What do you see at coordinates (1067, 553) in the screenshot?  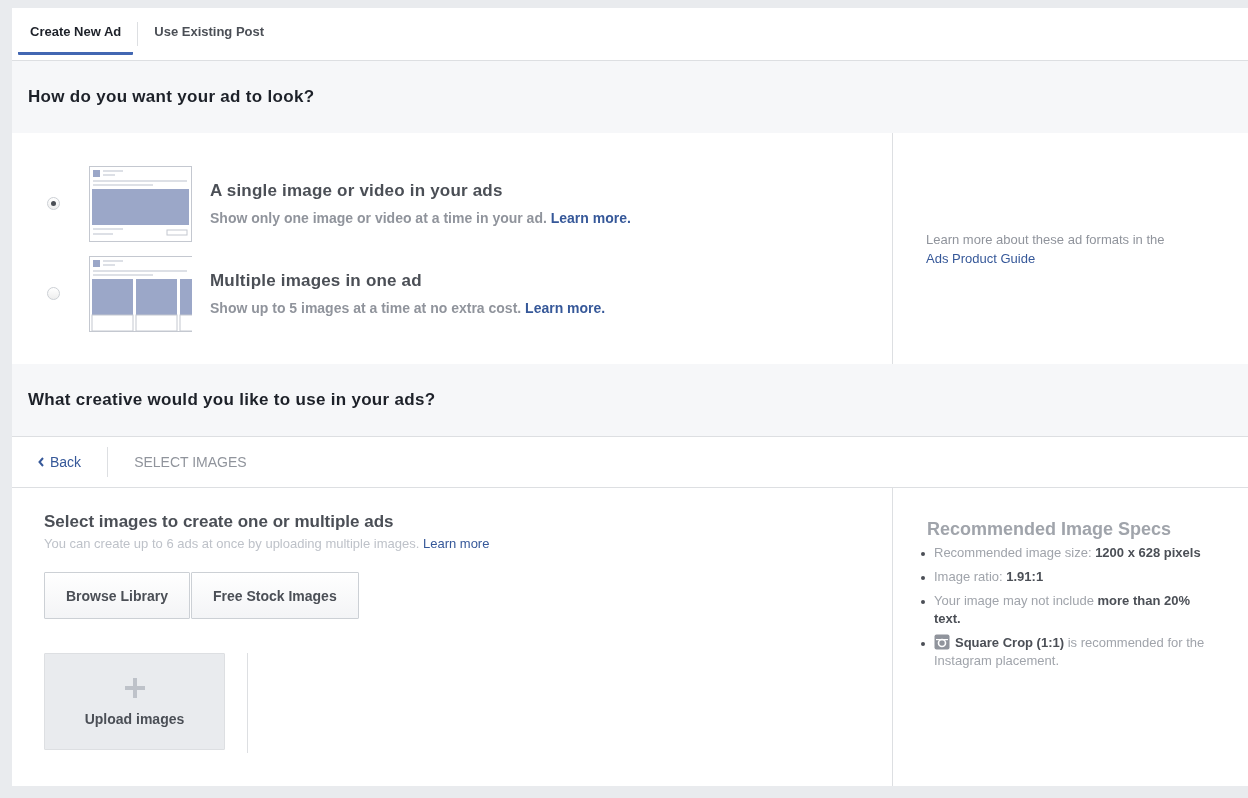 I see `spec-text: Recommended image size: 1200 x 628 pixels` at bounding box center [1067, 553].